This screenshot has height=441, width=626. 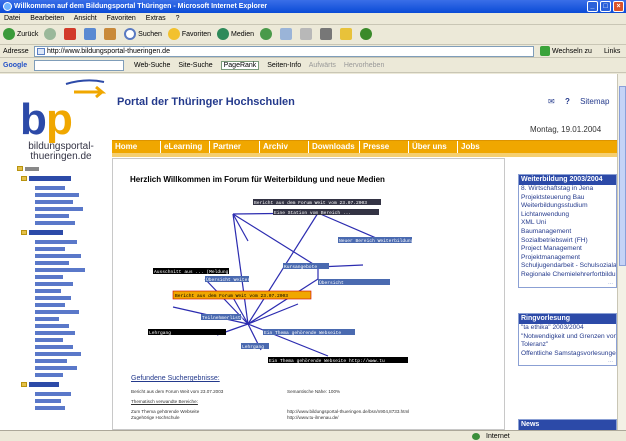 What do you see at coordinates (20, 35) in the screenshot?
I see `back-button: Zurück` at bounding box center [20, 35].